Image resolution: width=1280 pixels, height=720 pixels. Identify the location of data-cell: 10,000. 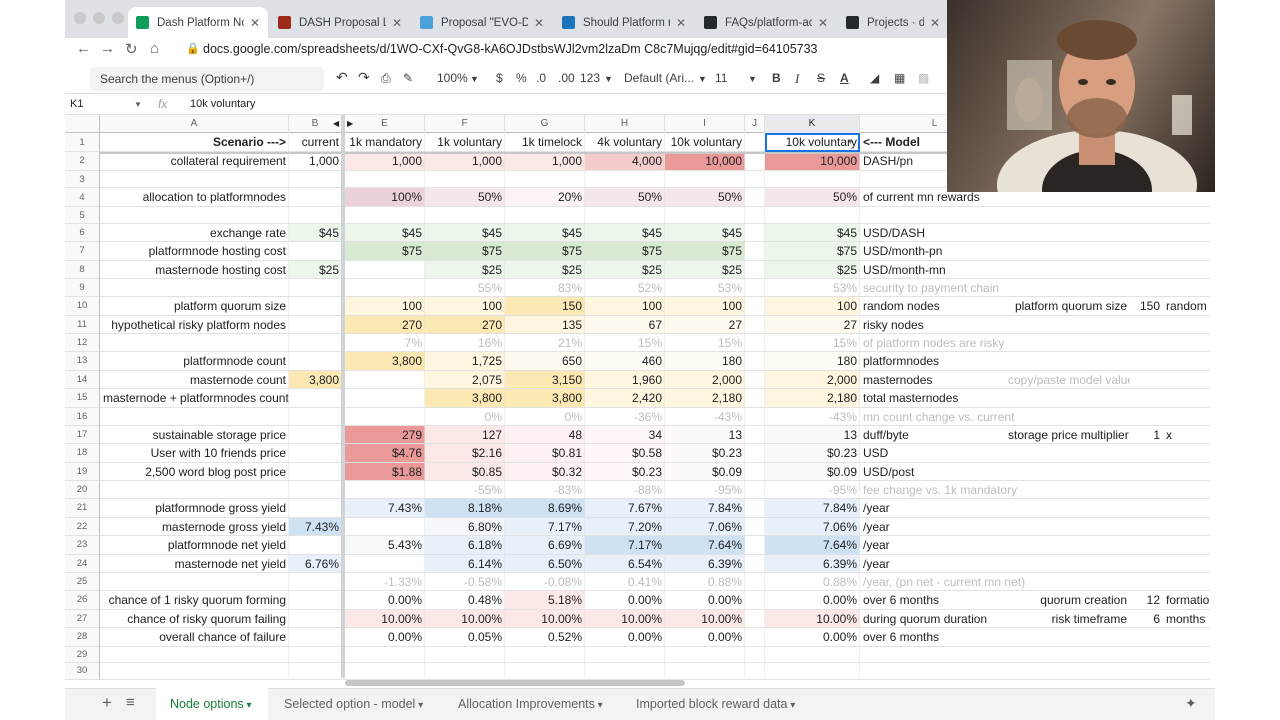
(812, 161).